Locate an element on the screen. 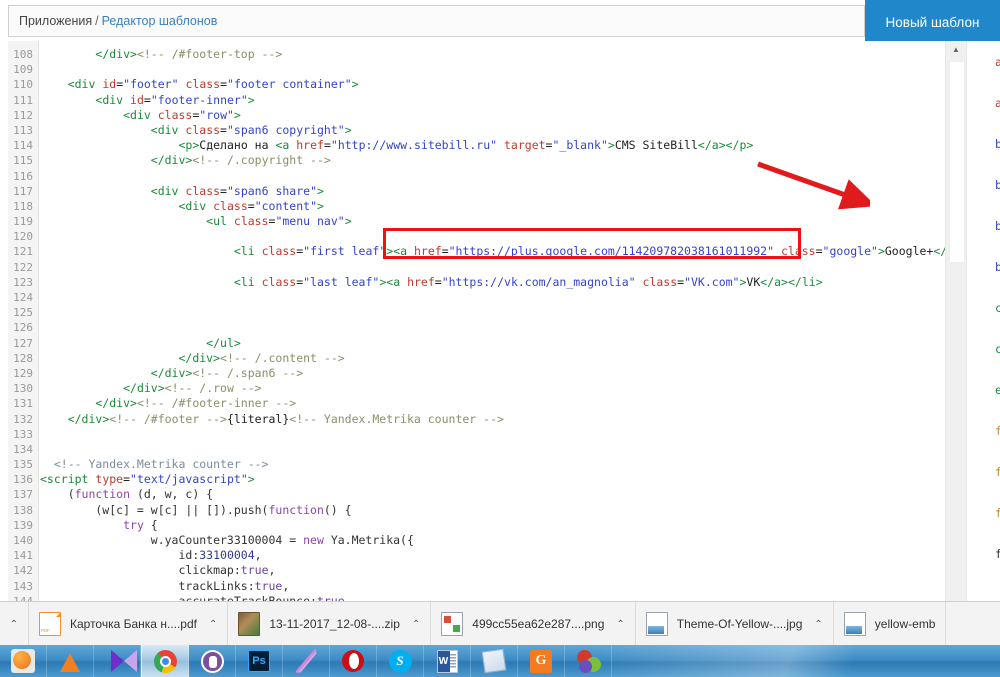 This screenshot has width=1000, height=677. taskbar-button-feather-editor is located at coordinates (306, 661).